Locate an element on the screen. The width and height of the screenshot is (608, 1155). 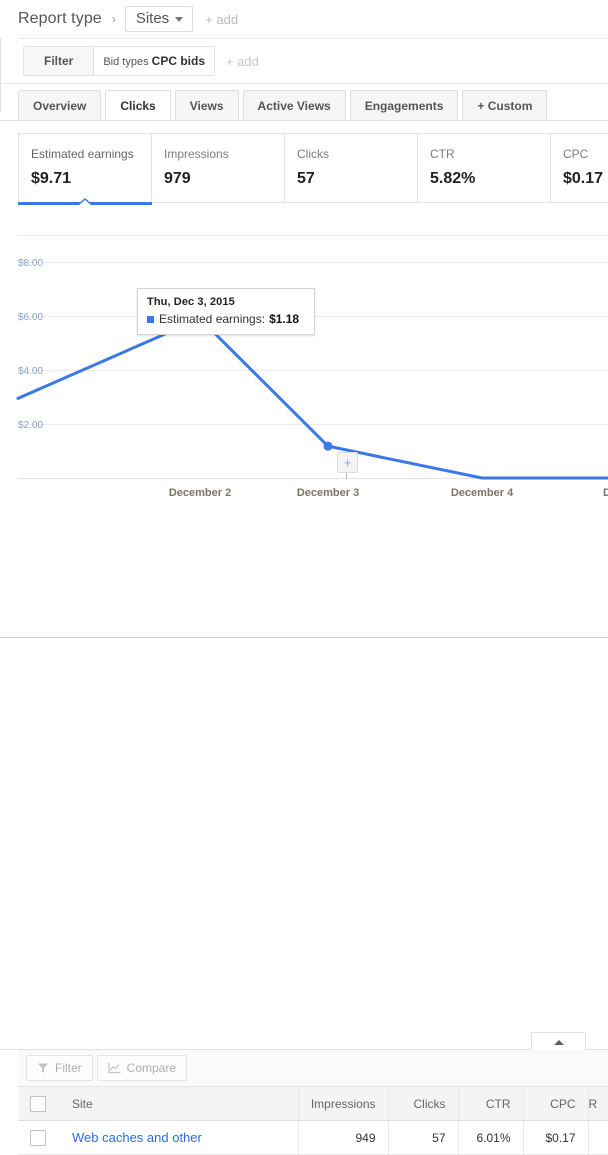
table-compare-button: Compare is located at coordinates (142, 1068).